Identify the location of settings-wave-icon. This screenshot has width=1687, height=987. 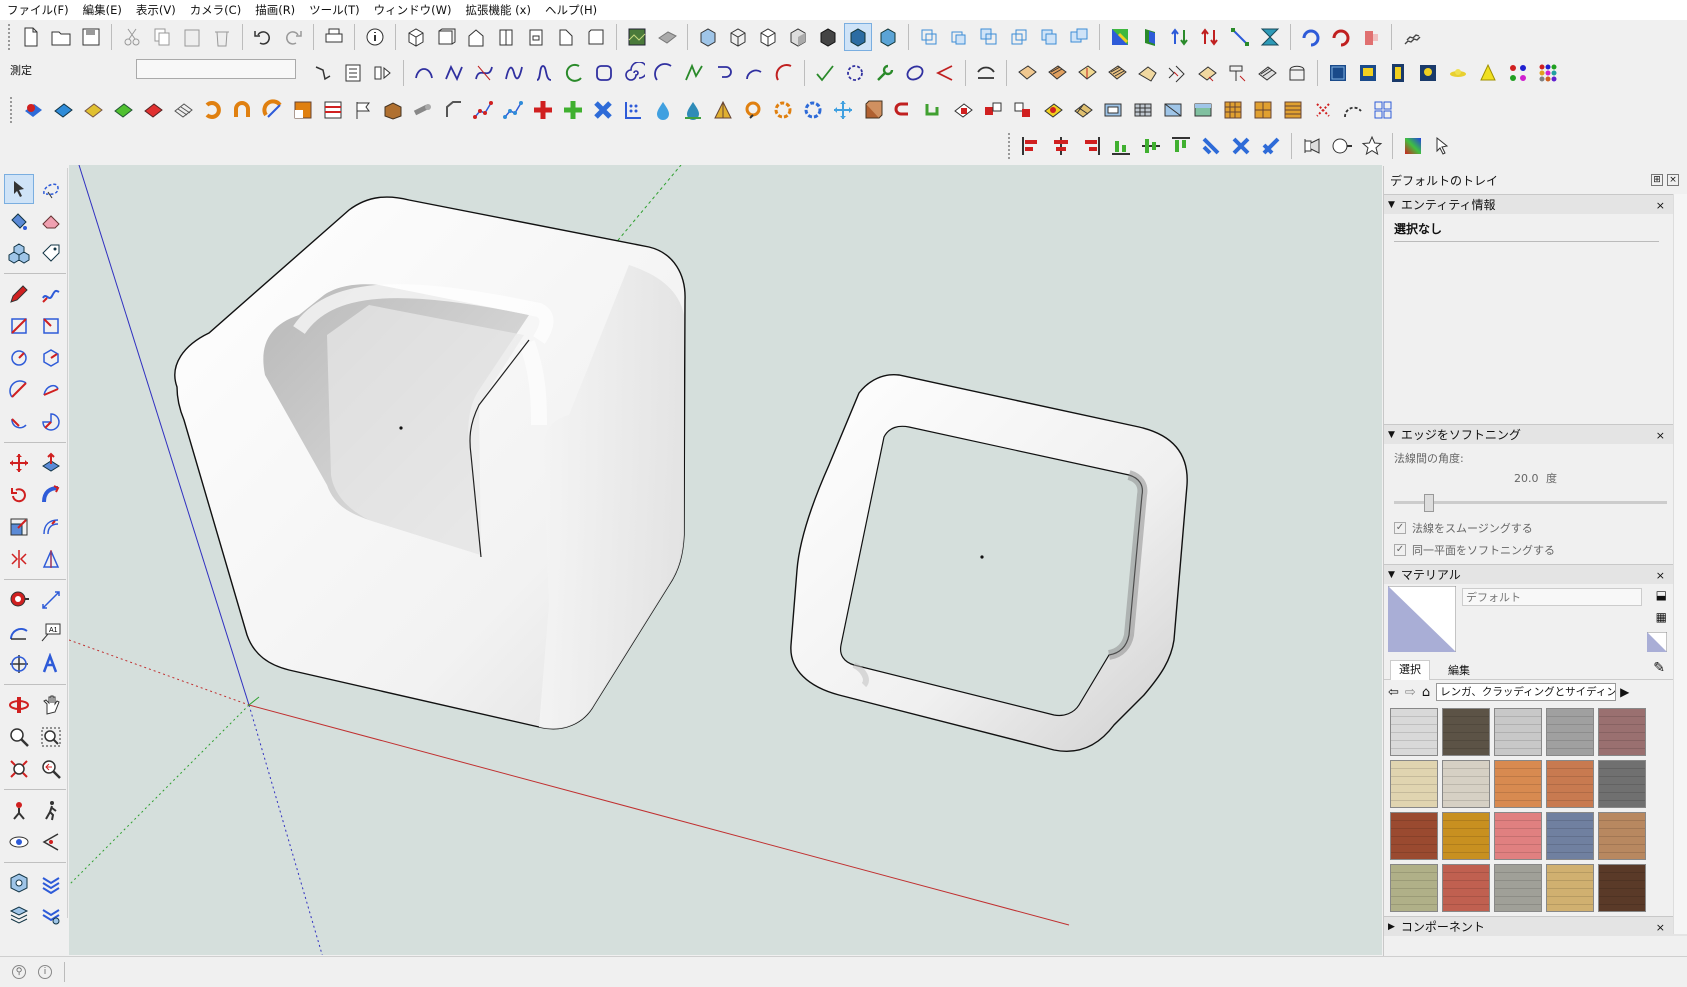
(51, 915).